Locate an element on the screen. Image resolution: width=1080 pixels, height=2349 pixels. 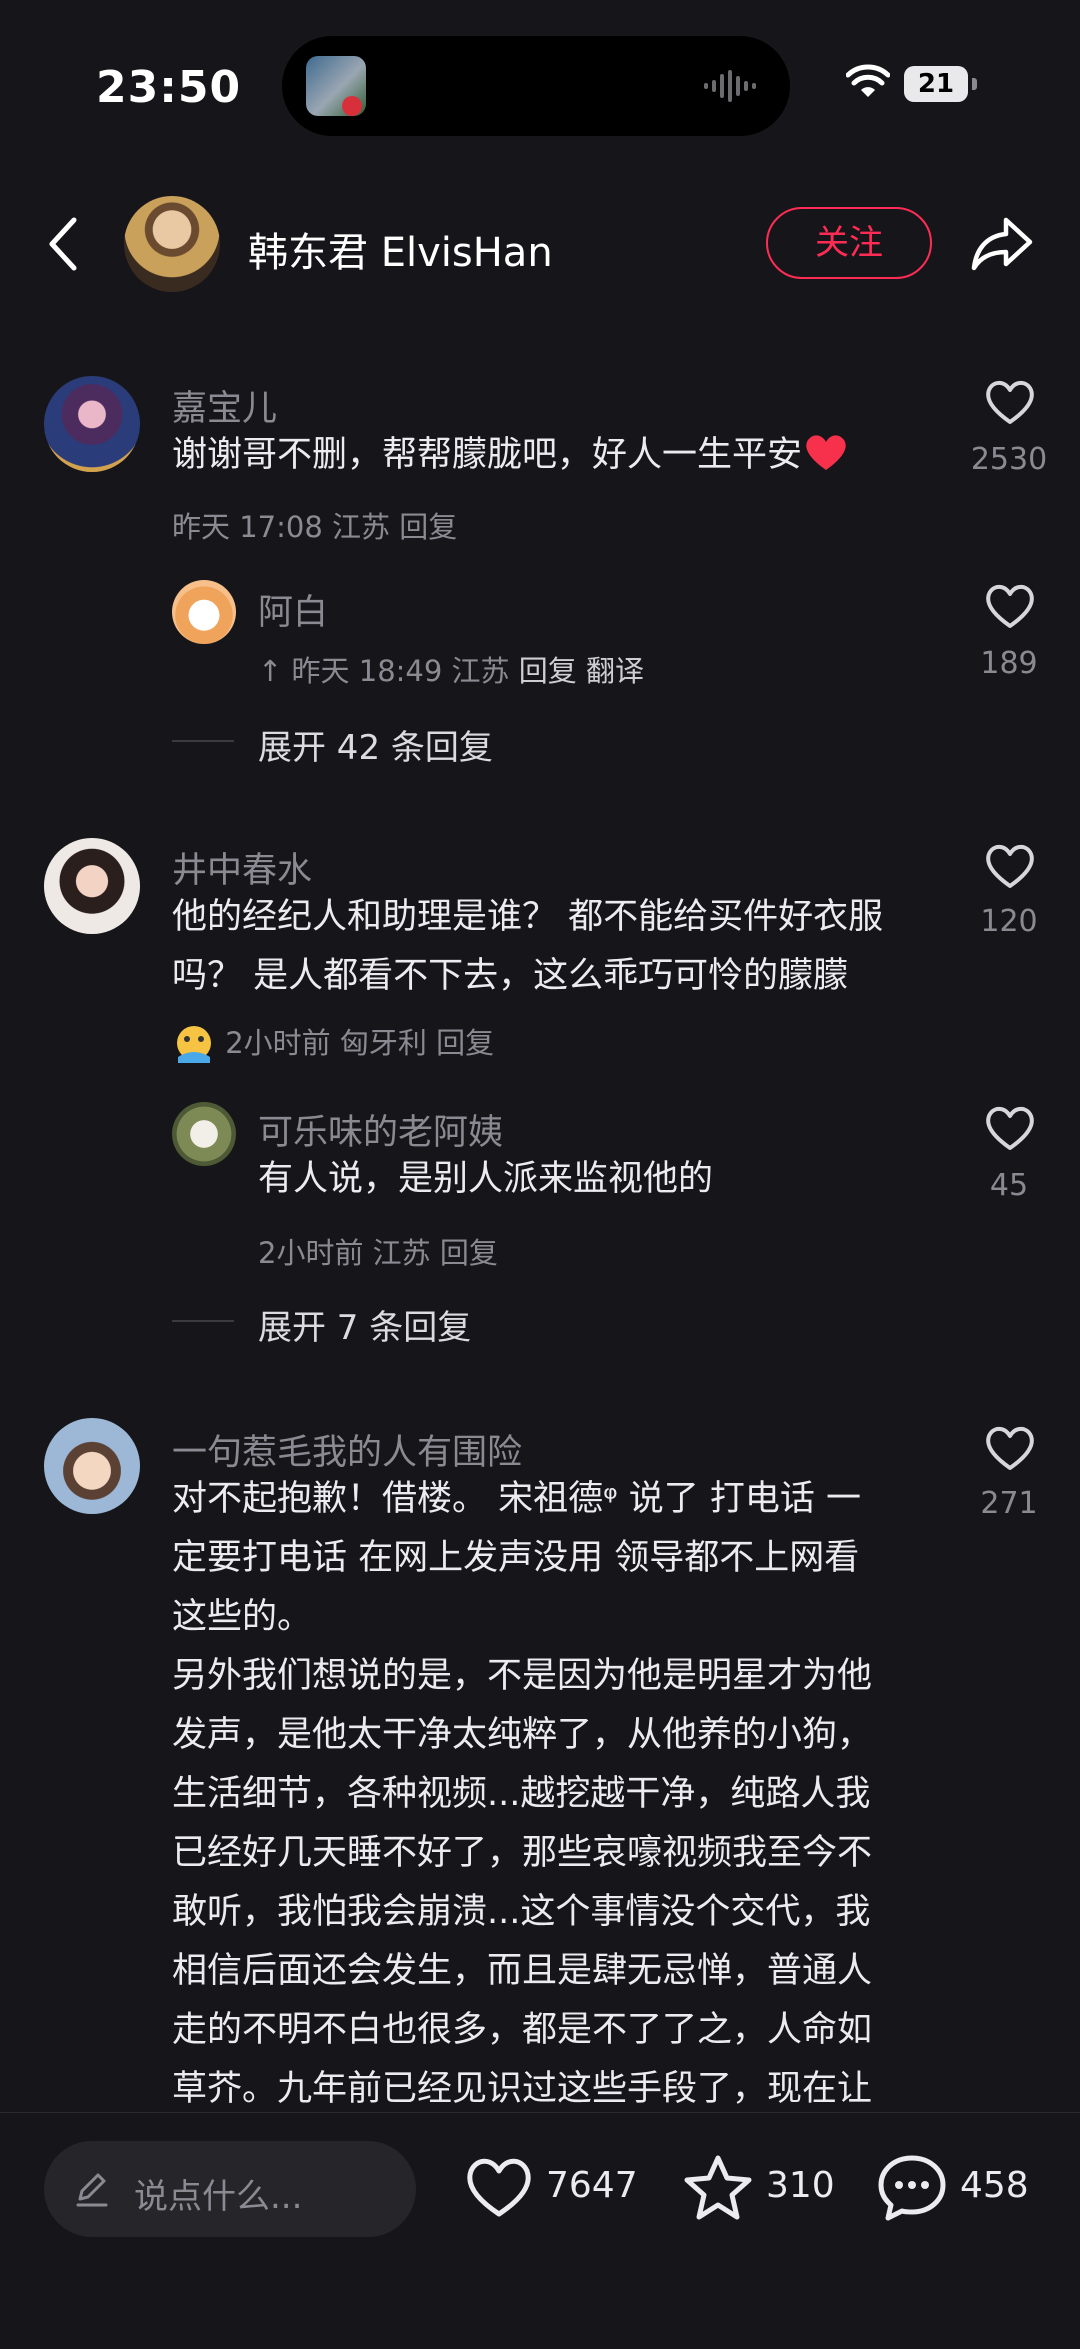
comment-meta: 昨天 17:08 江苏 回复 is located at coordinates (314, 525).